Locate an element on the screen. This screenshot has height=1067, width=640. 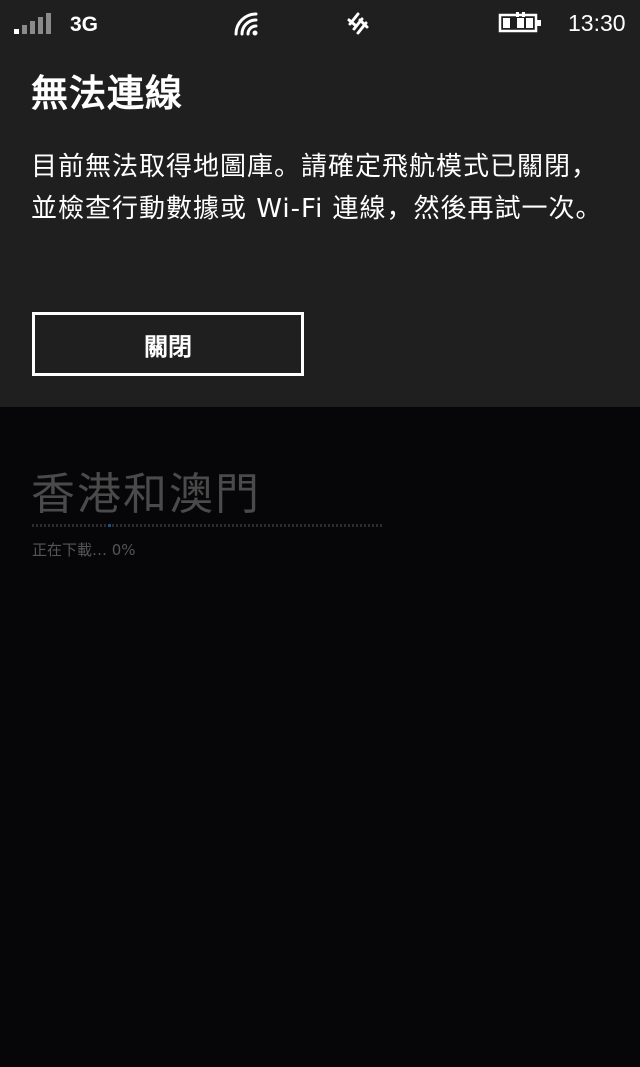
signal-strength-icon is located at coordinates (34, 23).